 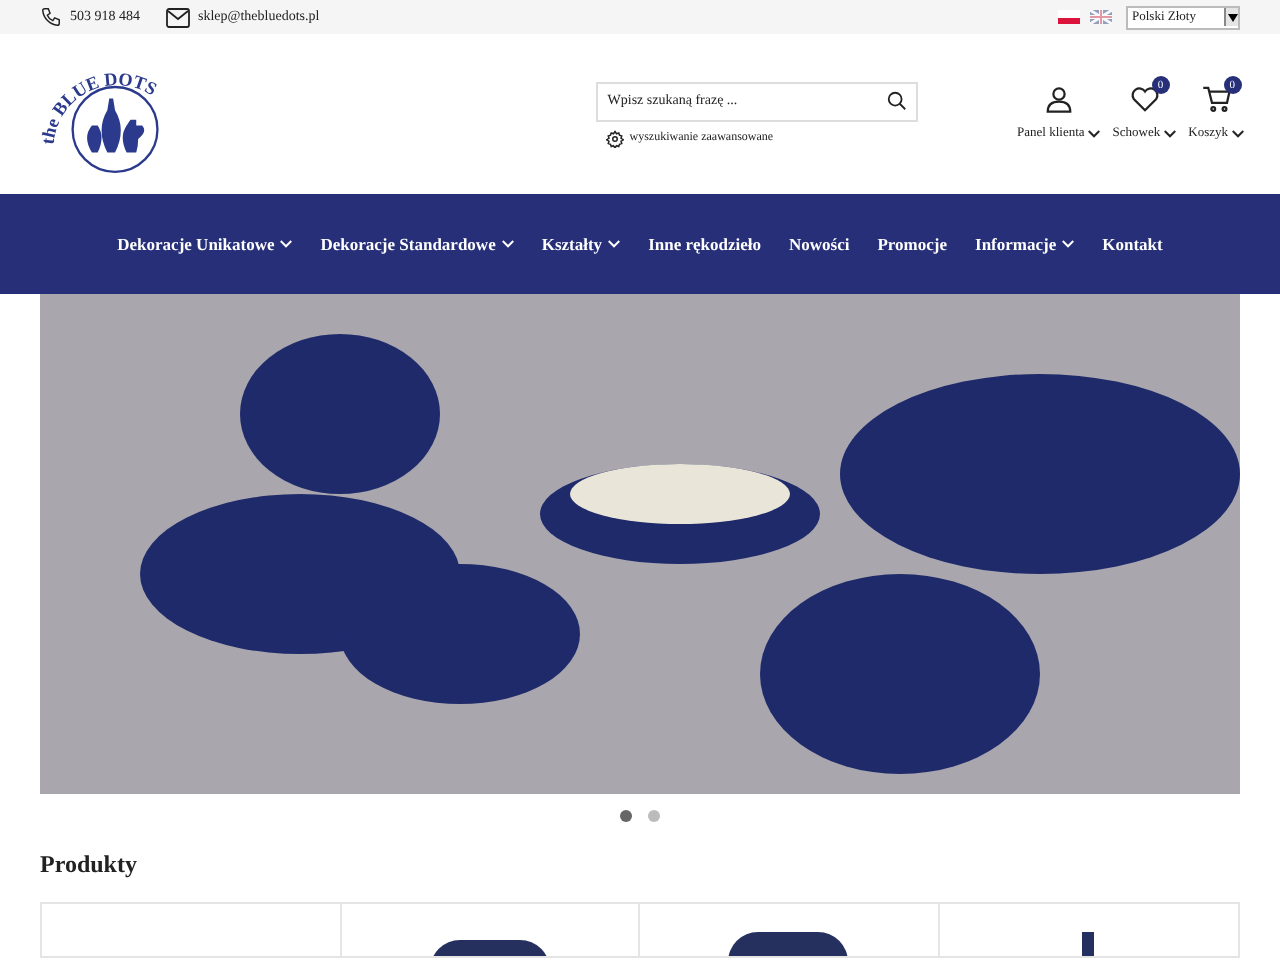 What do you see at coordinates (89, 865) in the screenshot?
I see `section-title: Produkty` at bounding box center [89, 865].